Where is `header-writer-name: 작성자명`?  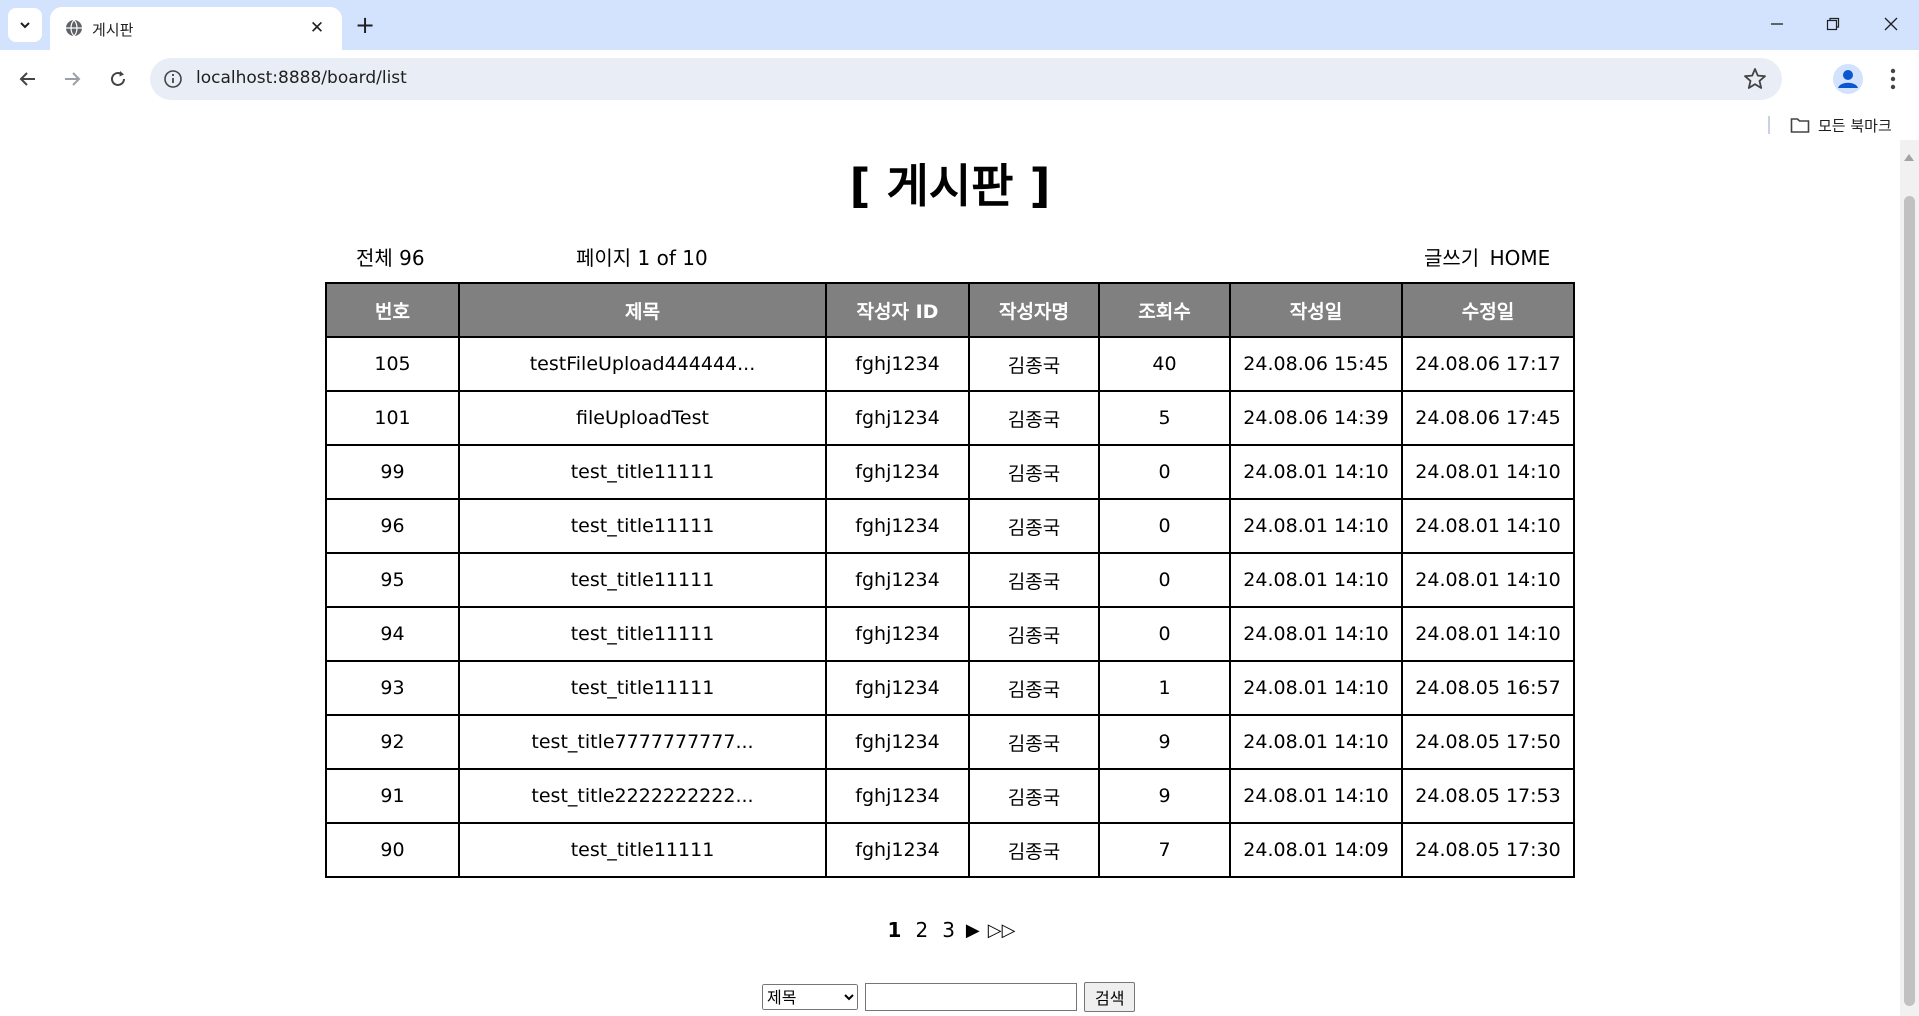 header-writer-name: 작성자명 is located at coordinates (1034, 310).